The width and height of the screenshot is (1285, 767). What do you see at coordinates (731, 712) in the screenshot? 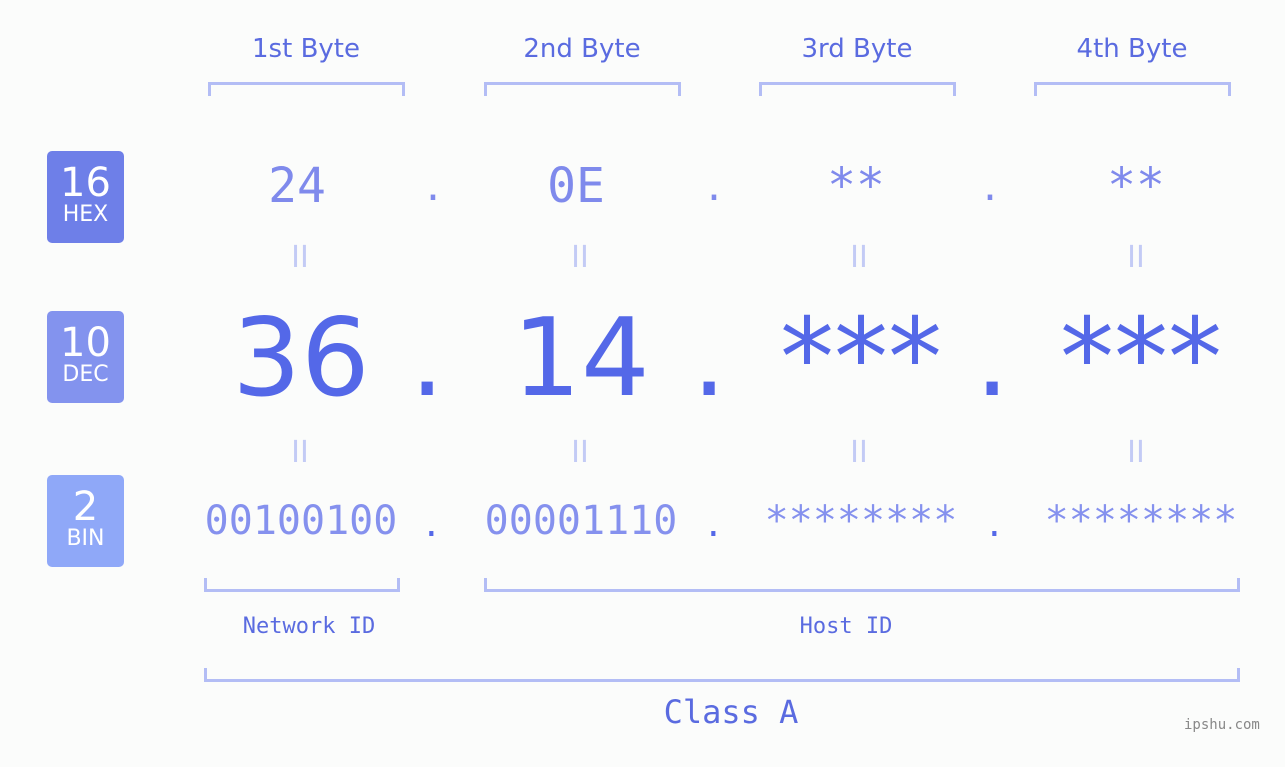
I see `class-label: Class A` at bounding box center [731, 712].